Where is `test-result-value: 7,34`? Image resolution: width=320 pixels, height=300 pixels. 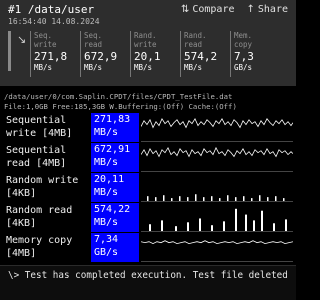 test-result-value: 7,34 is located at coordinates (106, 239).